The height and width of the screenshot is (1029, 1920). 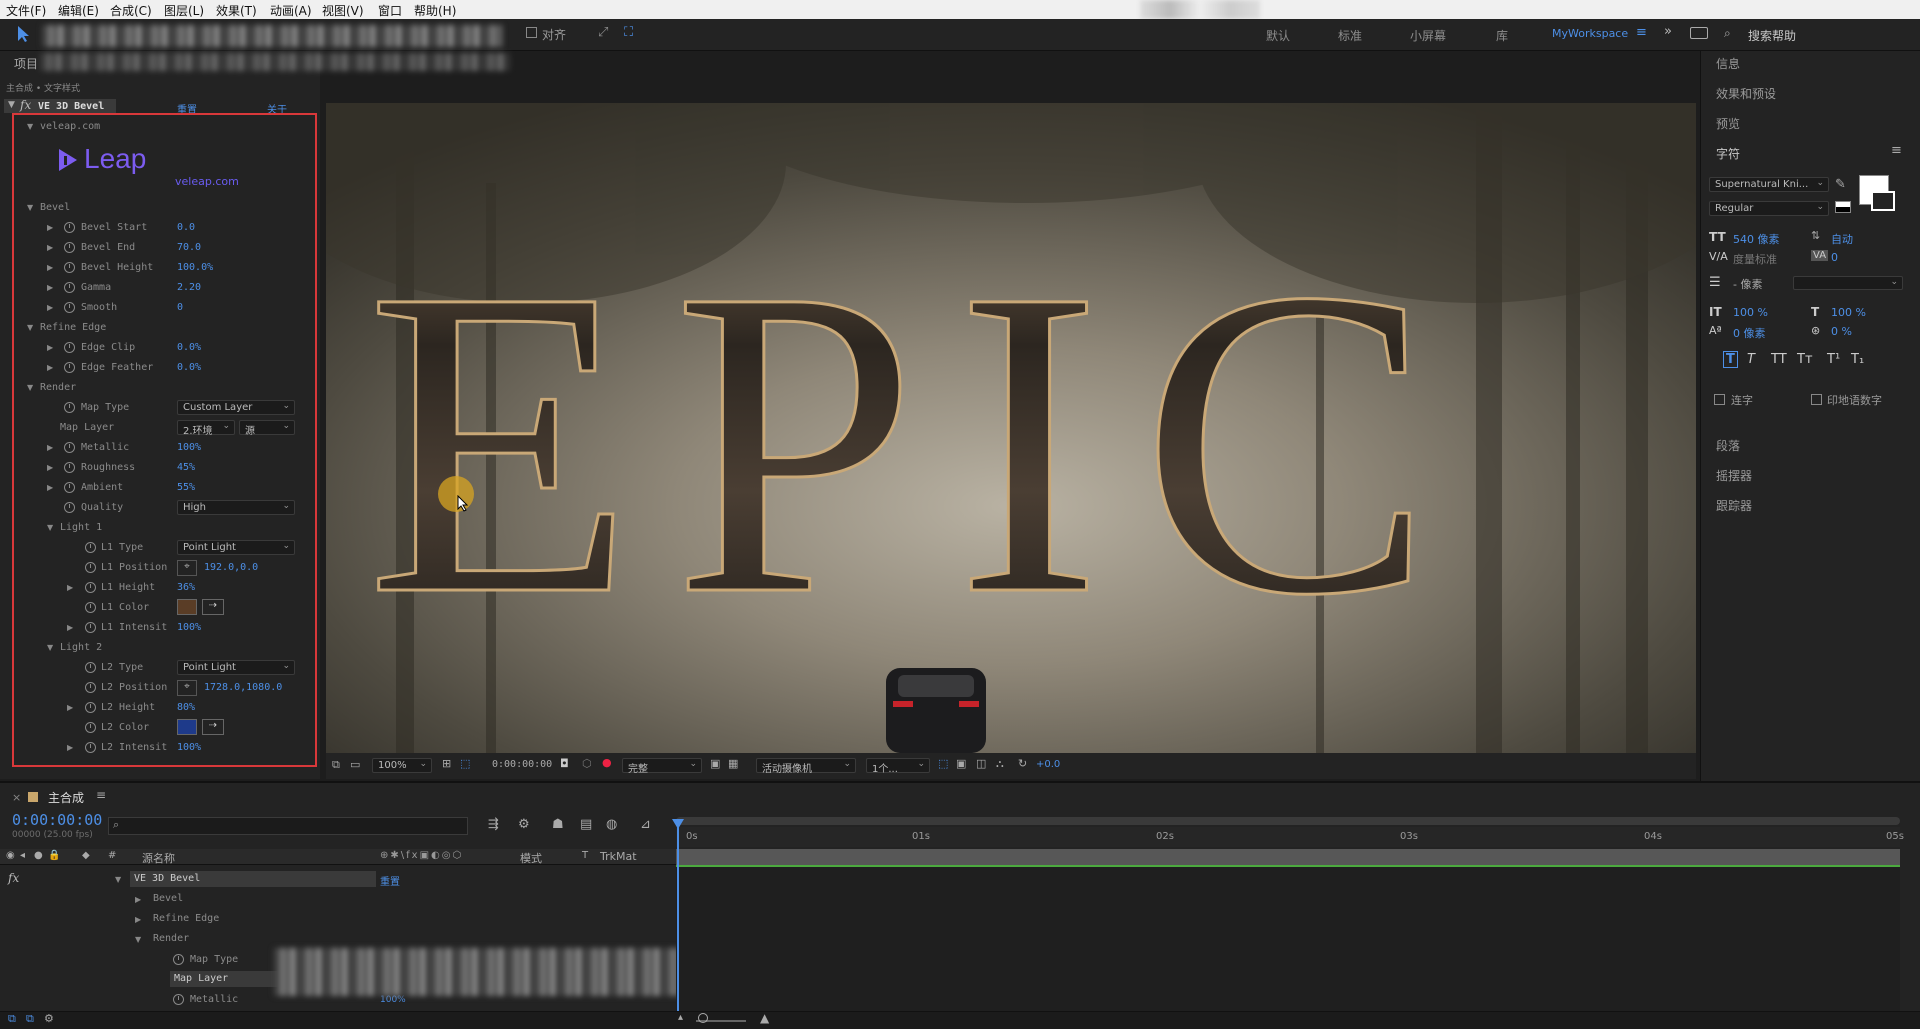 I want to click on value-l1-intensity: 100%, so click(x=189, y=627).